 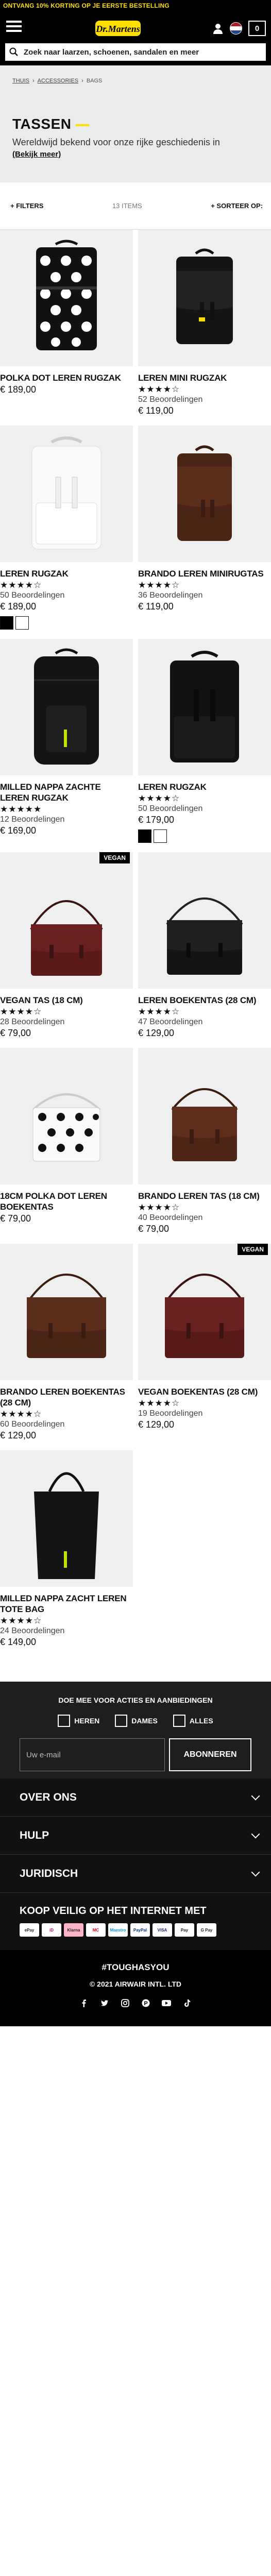 What do you see at coordinates (145, 52) in the screenshot?
I see `search-input` at bounding box center [145, 52].